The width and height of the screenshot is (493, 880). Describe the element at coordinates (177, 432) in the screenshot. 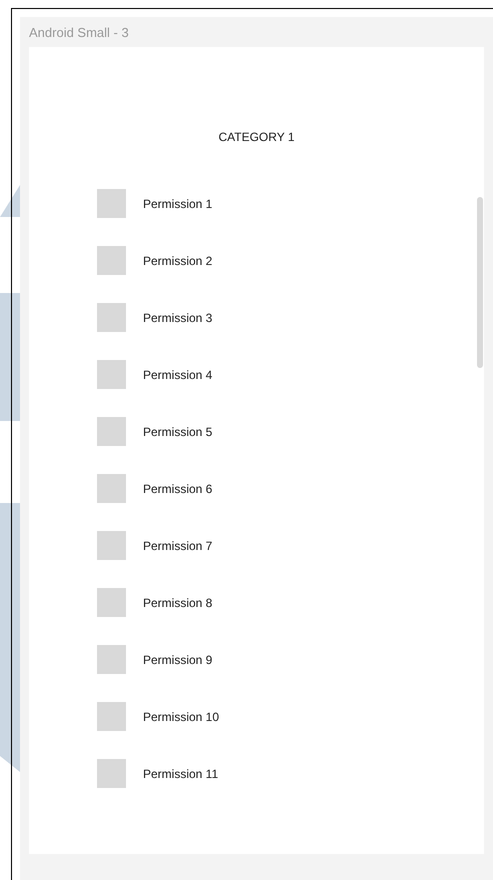

I see `permission-label: Permission 5` at that location.